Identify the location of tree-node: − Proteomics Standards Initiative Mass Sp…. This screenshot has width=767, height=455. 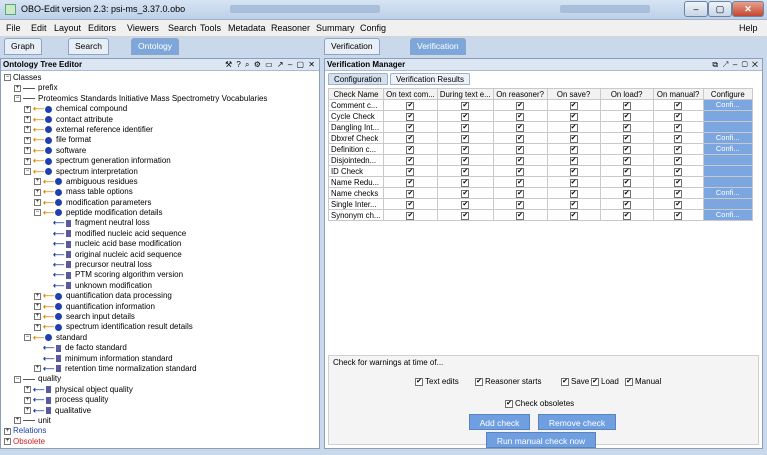
(161, 99).